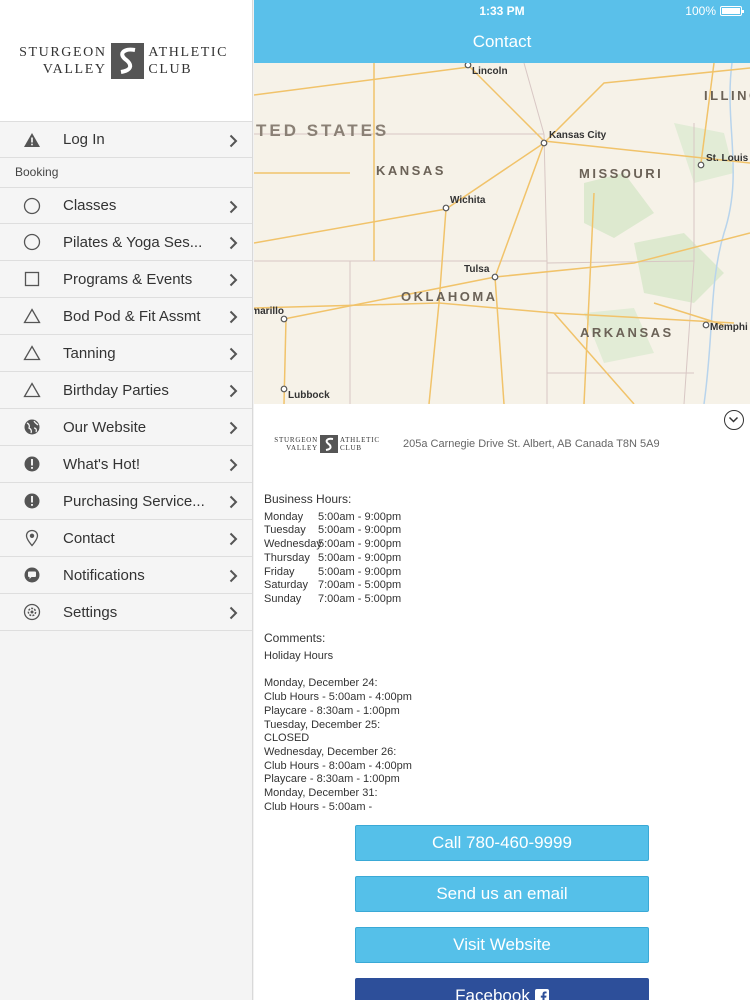 Image resolution: width=750 pixels, height=1000 pixels. Describe the element at coordinates (90, 612) in the screenshot. I see `menu-item-label: Settings` at that location.